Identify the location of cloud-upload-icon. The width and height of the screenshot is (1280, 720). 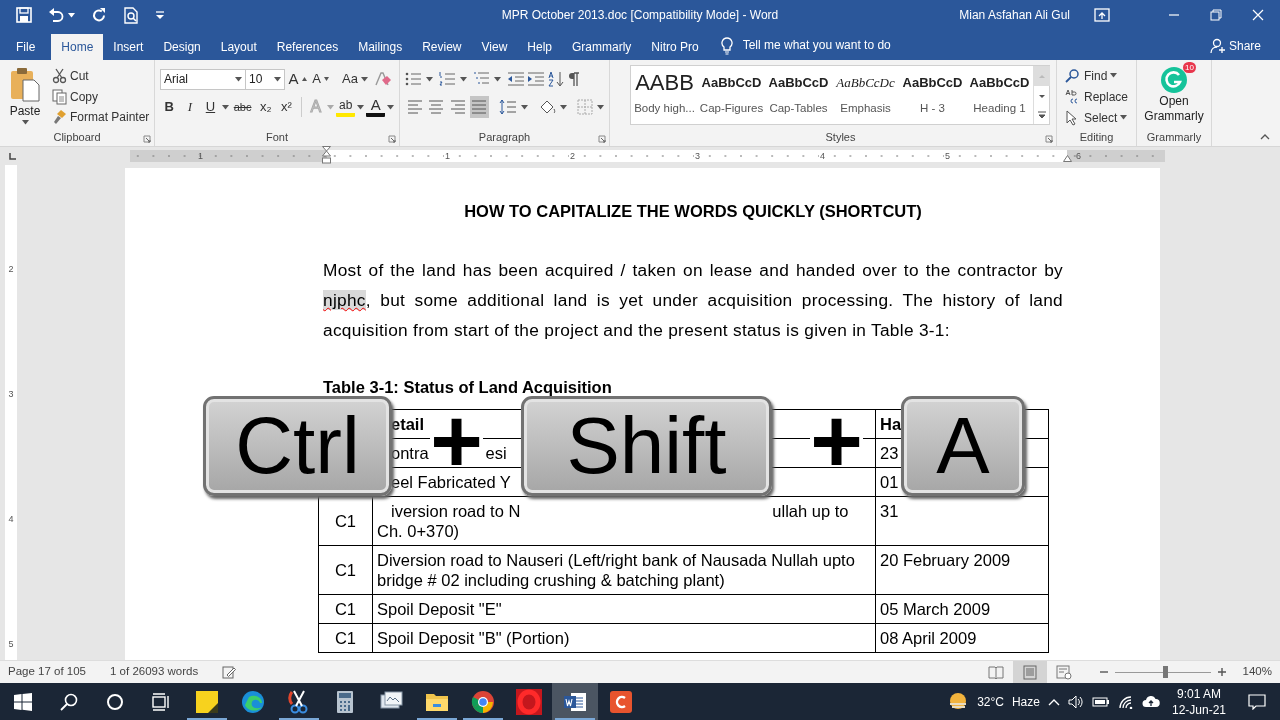
(1150, 701).